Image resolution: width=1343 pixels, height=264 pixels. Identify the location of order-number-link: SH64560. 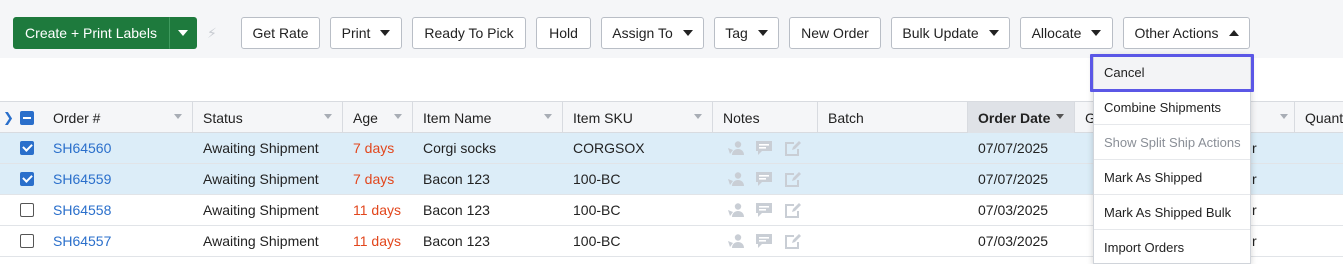
(118, 148).